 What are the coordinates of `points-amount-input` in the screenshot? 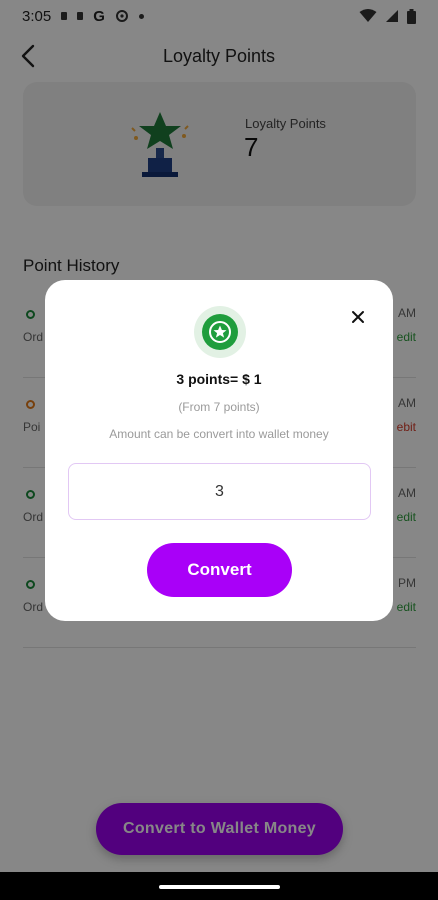 It's located at (219, 491).